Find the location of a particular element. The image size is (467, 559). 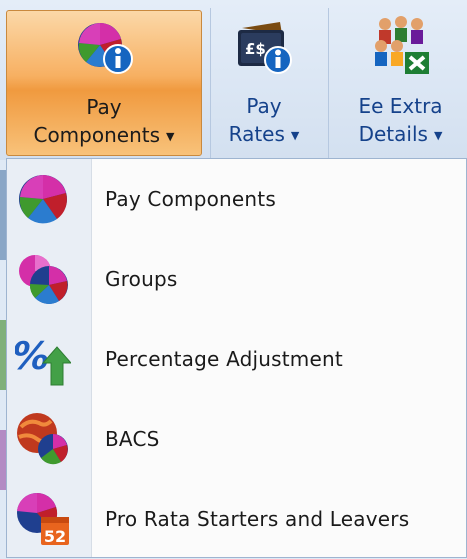

ribbon-label-line2: Rates ▼ is located at coordinates (264, 135).